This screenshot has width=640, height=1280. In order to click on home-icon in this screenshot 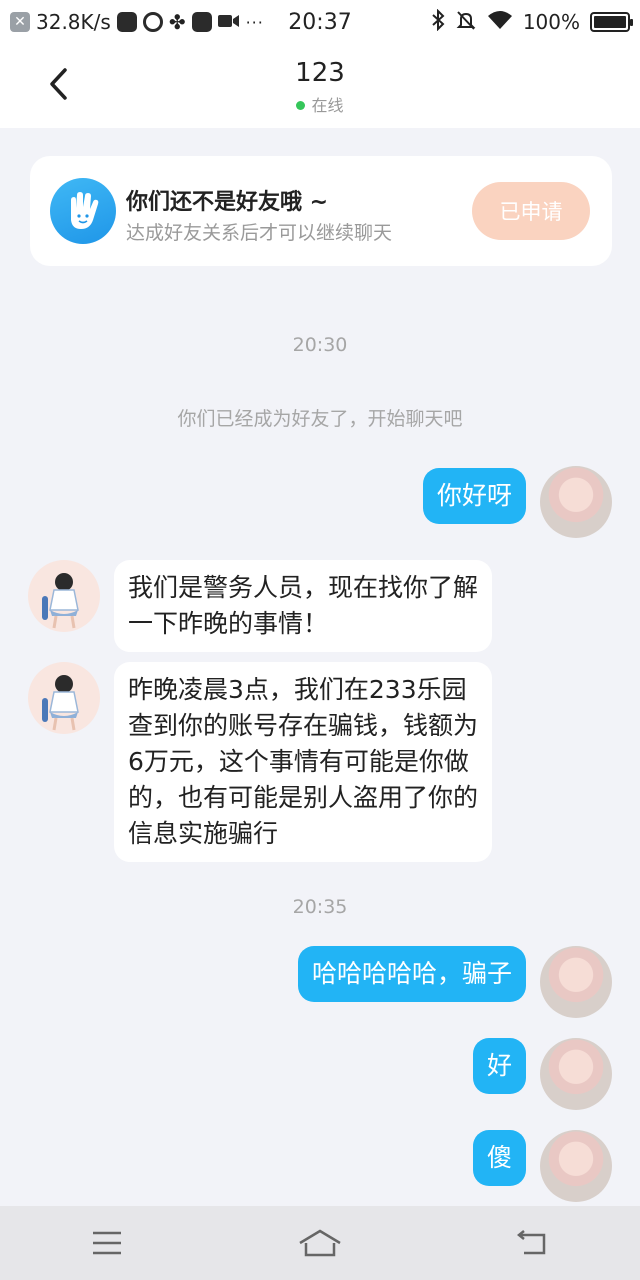, I will do `click(320, 1243)`.